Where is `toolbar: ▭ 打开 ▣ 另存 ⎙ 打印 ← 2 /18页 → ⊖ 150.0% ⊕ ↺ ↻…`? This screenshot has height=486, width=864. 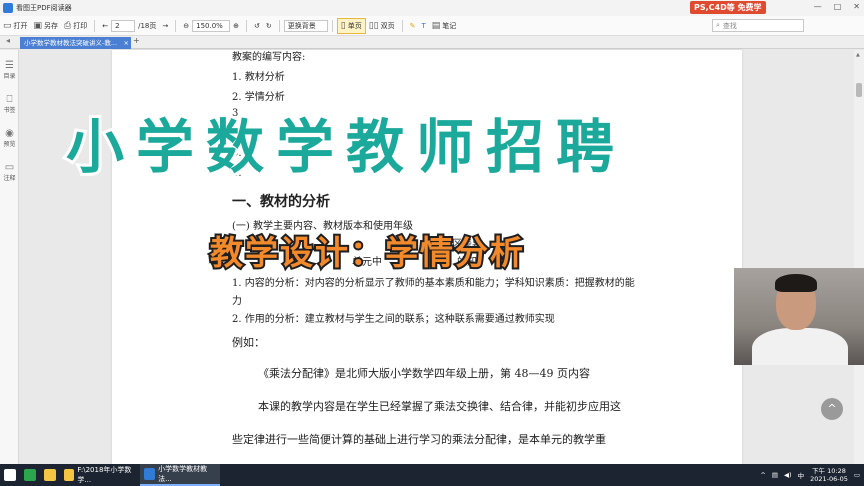
toolbar: ▭ 打开 ▣ 另存 ⎙ 打印 ← 2 /18页 → ⊖ 150.0% ⊕ ↺ ↻… is located at coordinates (432, 26).